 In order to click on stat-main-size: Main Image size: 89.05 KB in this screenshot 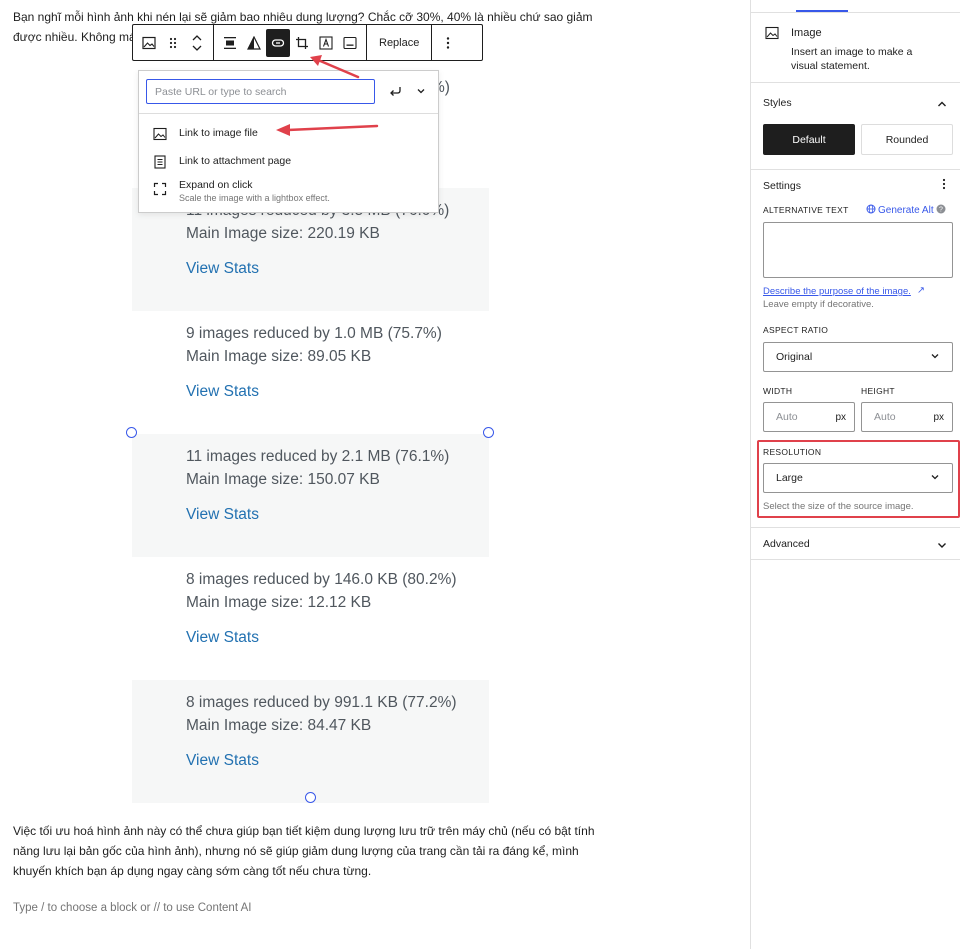, I will do `click(279, 356)`.